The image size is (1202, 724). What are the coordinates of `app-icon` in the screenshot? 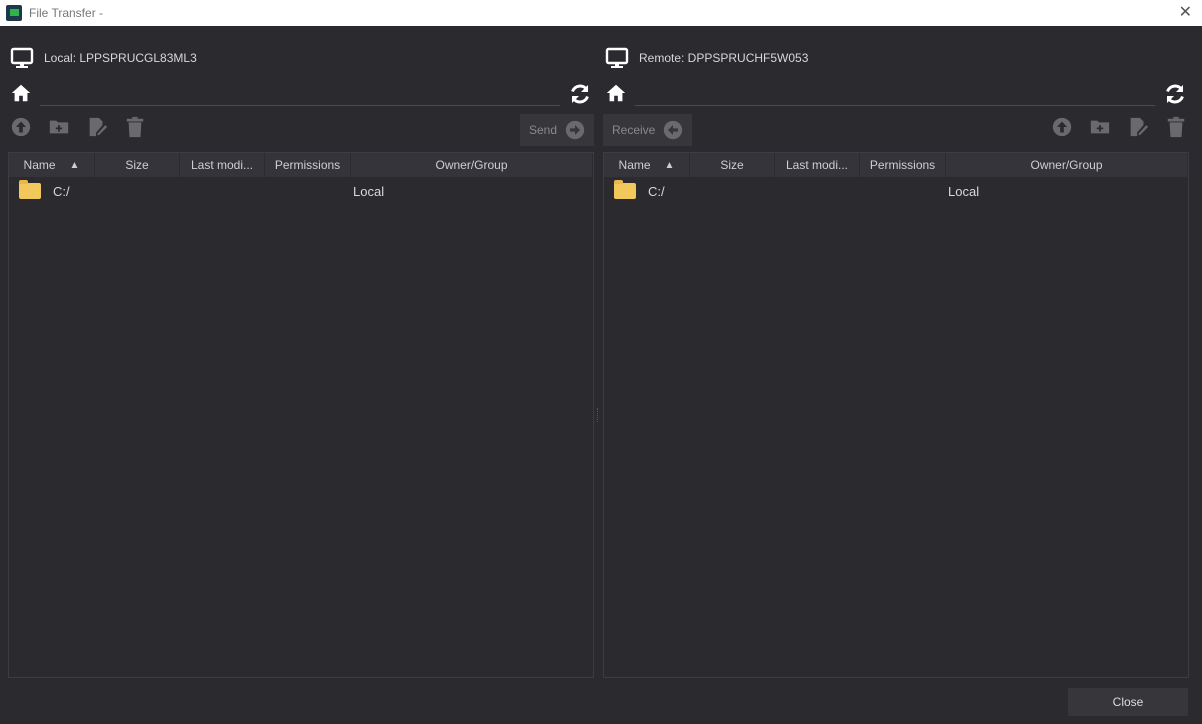 It's located at (14, 13).